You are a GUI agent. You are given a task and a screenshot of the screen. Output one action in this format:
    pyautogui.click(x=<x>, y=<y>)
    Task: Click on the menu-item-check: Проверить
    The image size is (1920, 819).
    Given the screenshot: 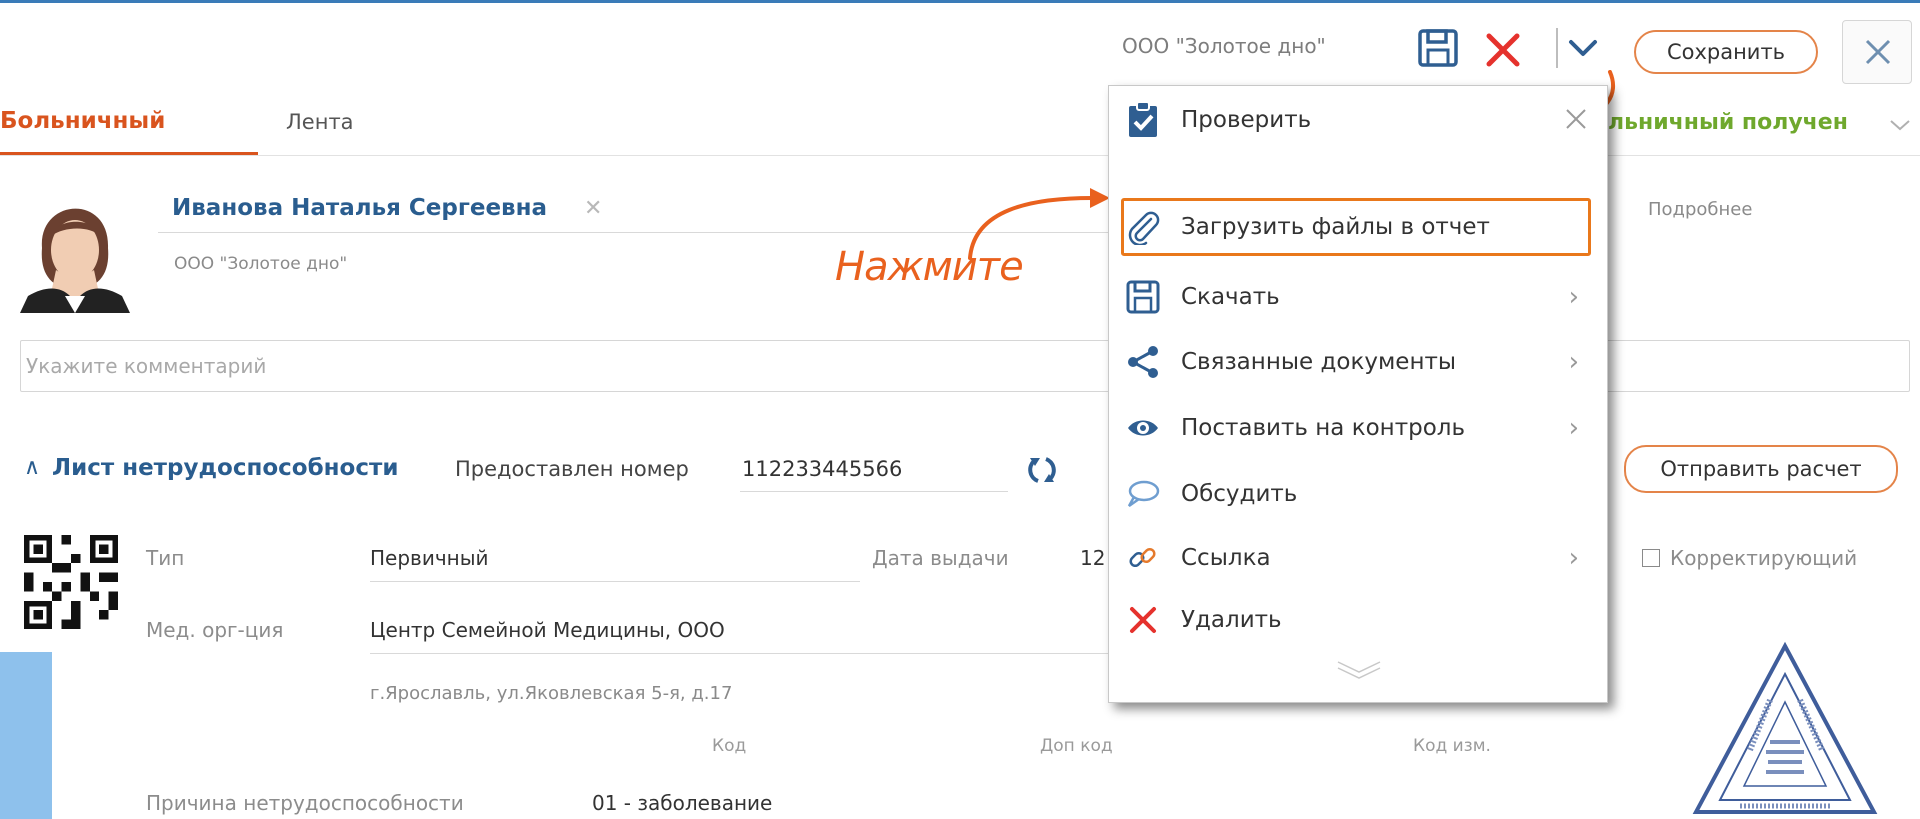 What is the action you would take?
    pyautogui.click(x=1358, y=120)
    